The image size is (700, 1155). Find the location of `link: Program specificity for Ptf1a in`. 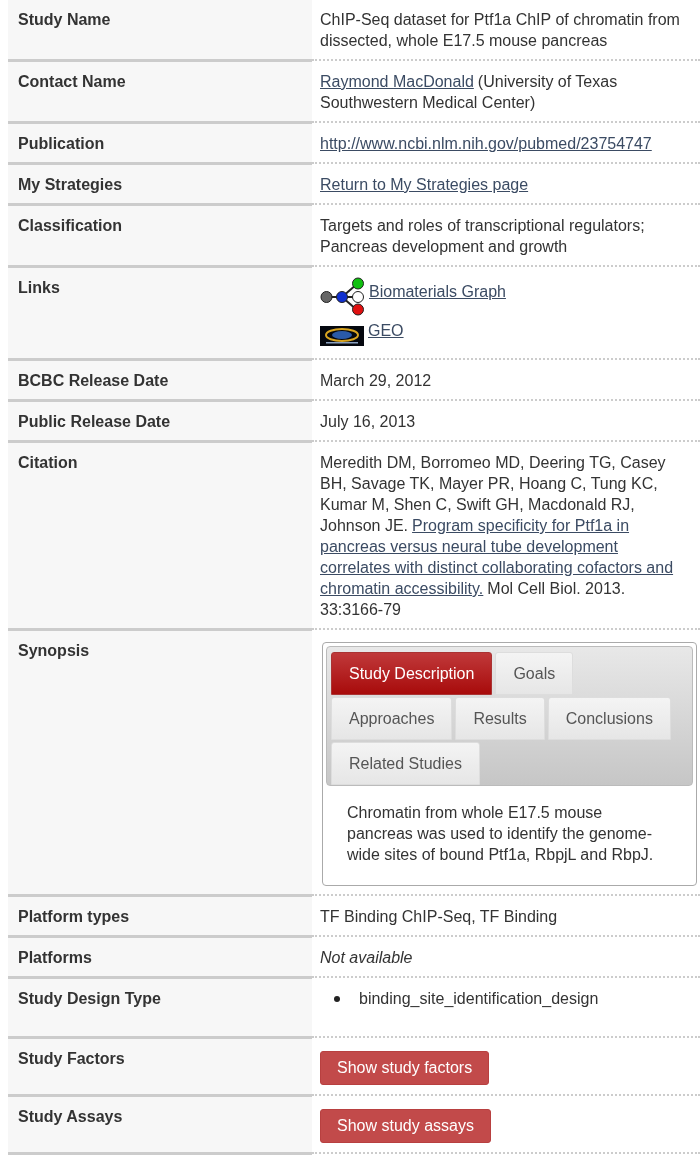

link: Program specificity for Ptf1a in is located at coordinates (521, 525).